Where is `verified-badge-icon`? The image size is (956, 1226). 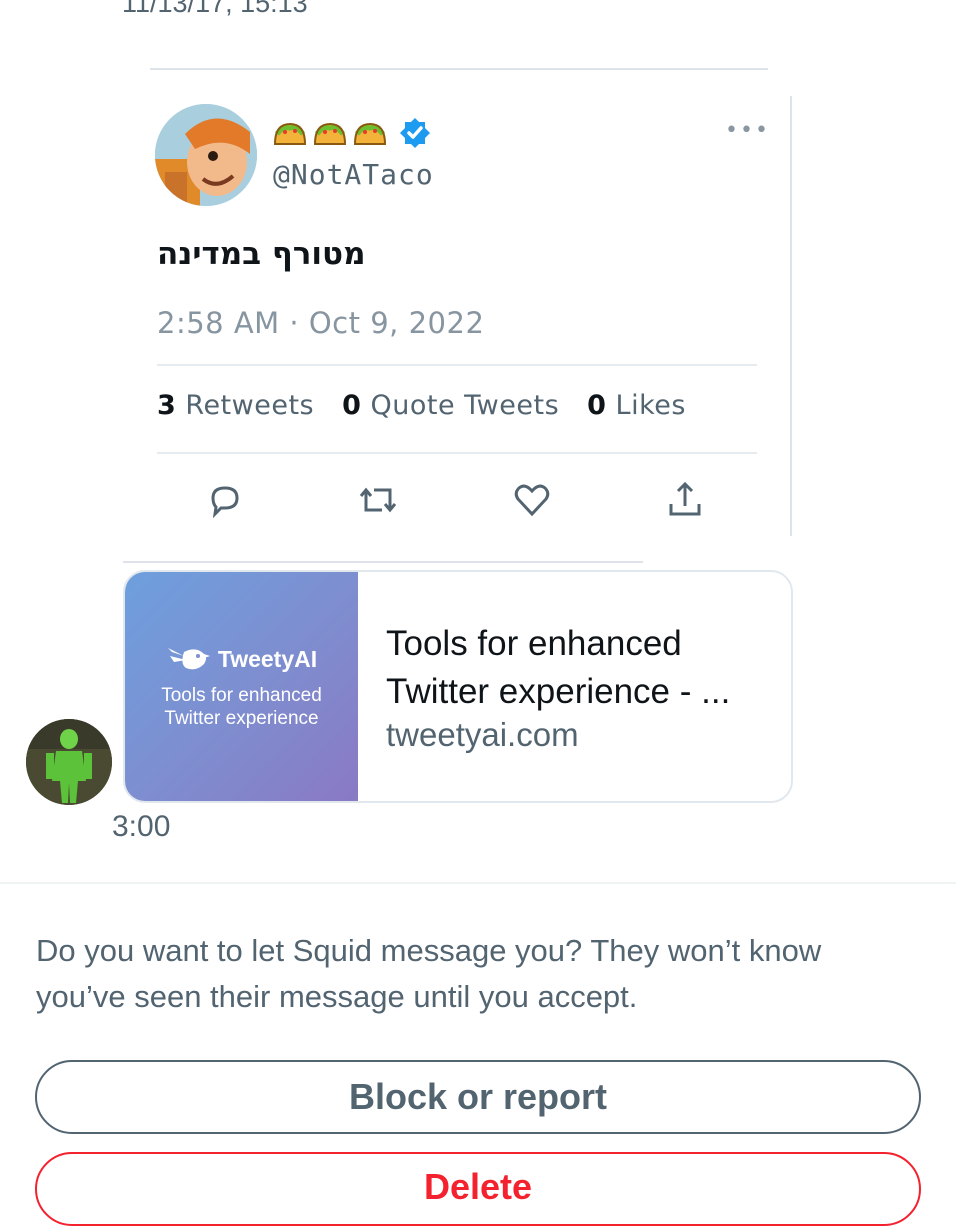 verified-badge-icon is located at coordinates (415, 133).